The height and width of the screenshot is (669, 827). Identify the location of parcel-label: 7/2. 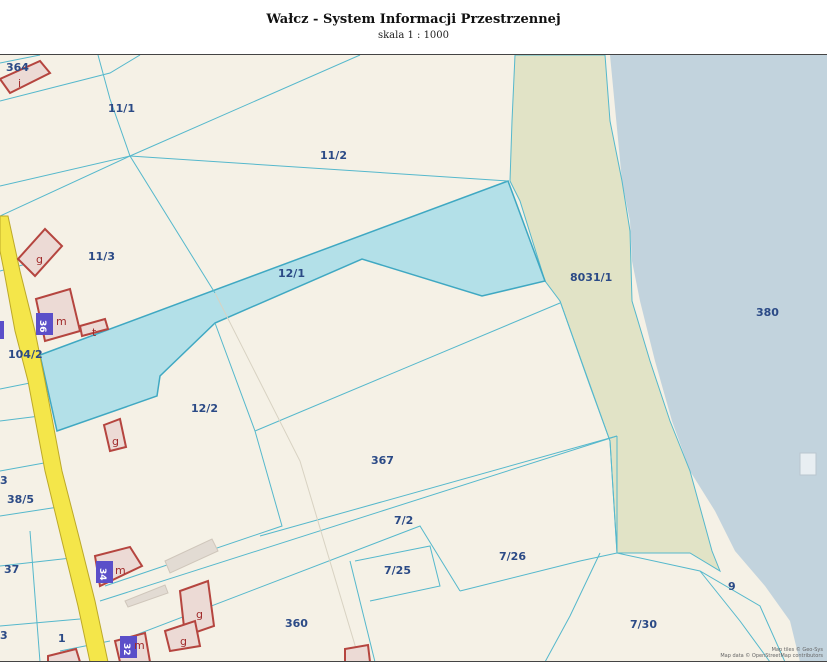
(403, 520).